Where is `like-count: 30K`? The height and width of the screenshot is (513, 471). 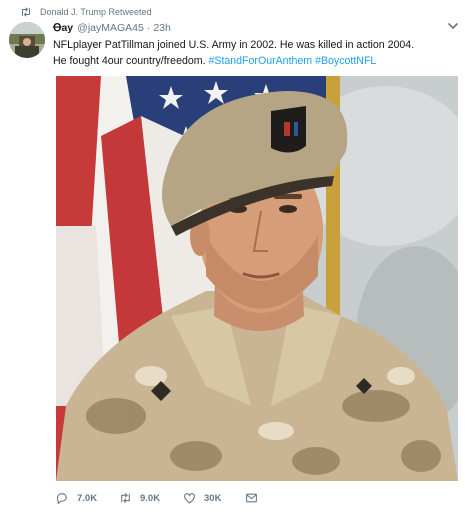 like-count: 30K is located at coordinates (213, 498).